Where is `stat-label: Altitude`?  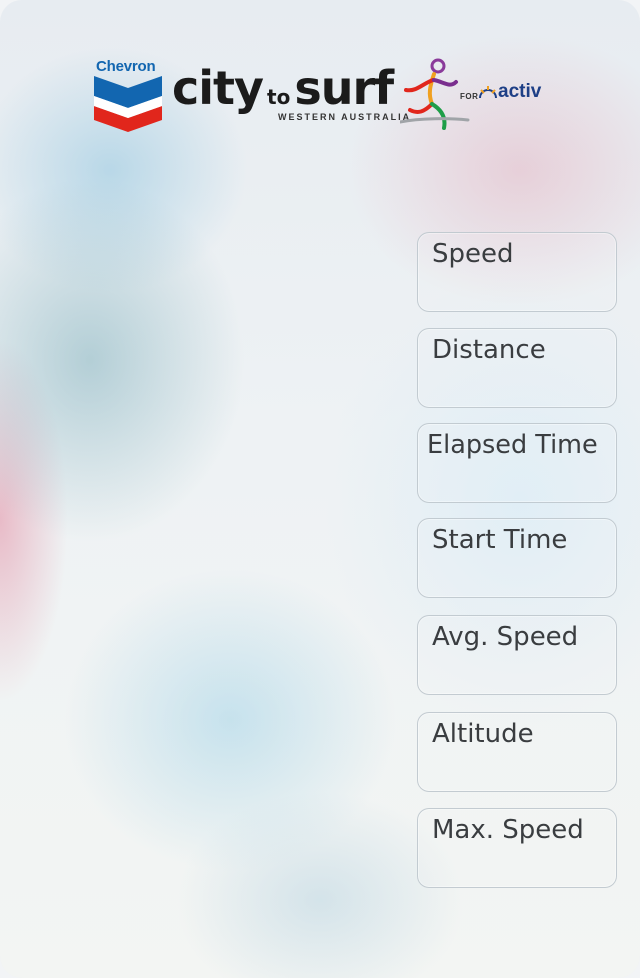 stat-label: Altitude is located at coordinates (483, 734).